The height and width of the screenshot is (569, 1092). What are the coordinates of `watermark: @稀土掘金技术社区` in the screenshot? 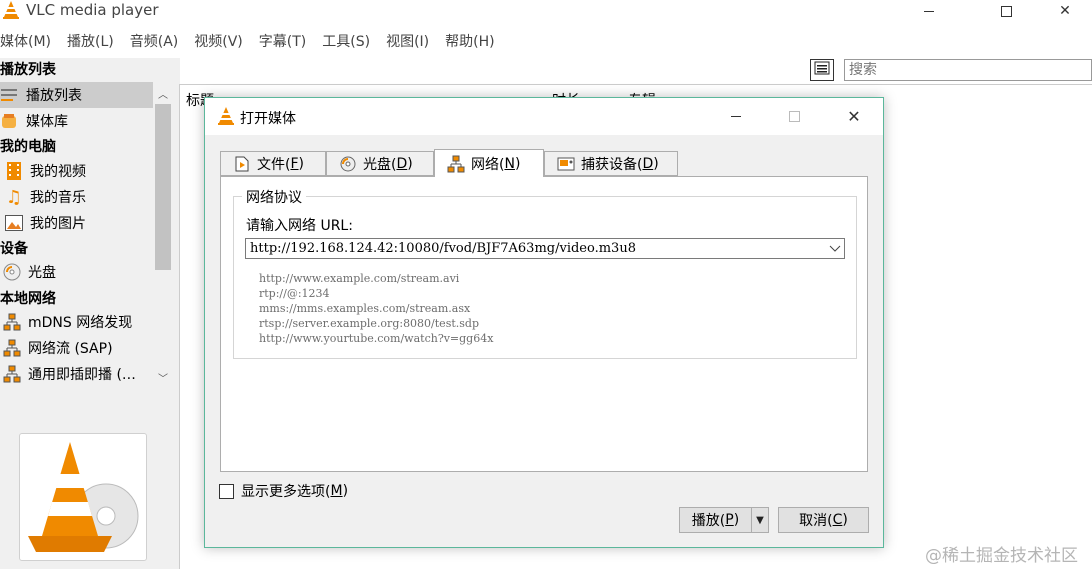 It's located at (1001, 556).